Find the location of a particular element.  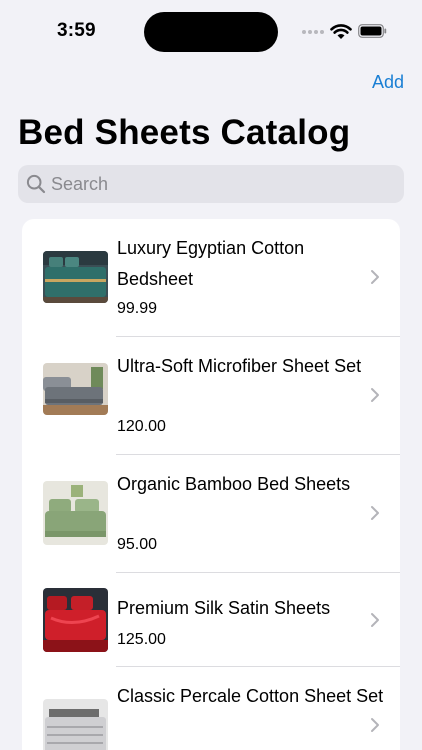

item-name: Organic Bamboo Bed Sheets is located at coordinates (234, 484).